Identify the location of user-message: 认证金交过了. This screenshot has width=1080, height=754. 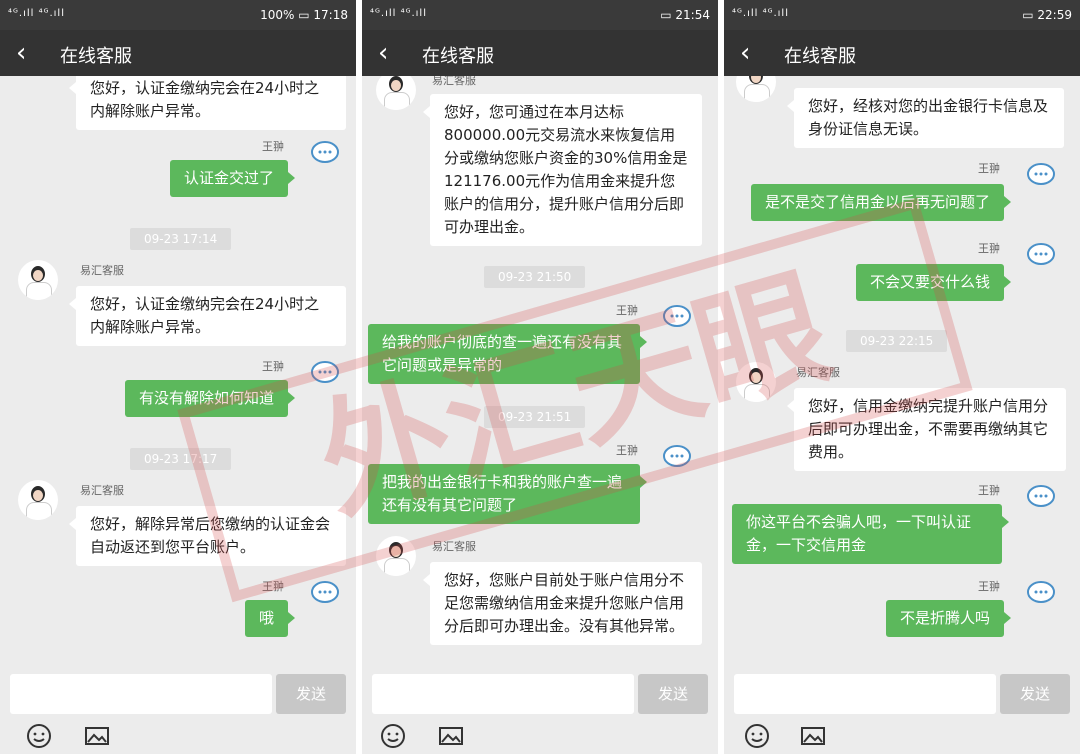
(232, 178).